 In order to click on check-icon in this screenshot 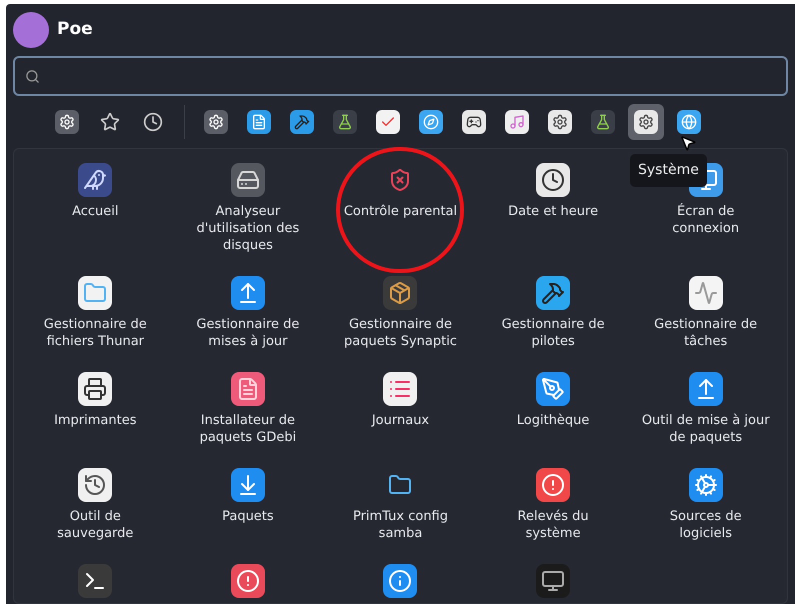, I will do `click(388, 122)`.